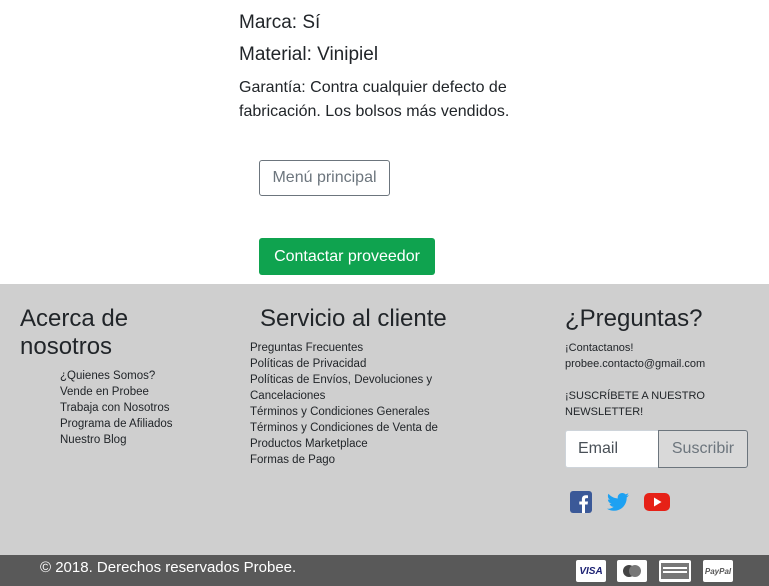 This screenshot has width=769, height=586. I want to click on service-title: Servicio al cliente, so click(353, 318).